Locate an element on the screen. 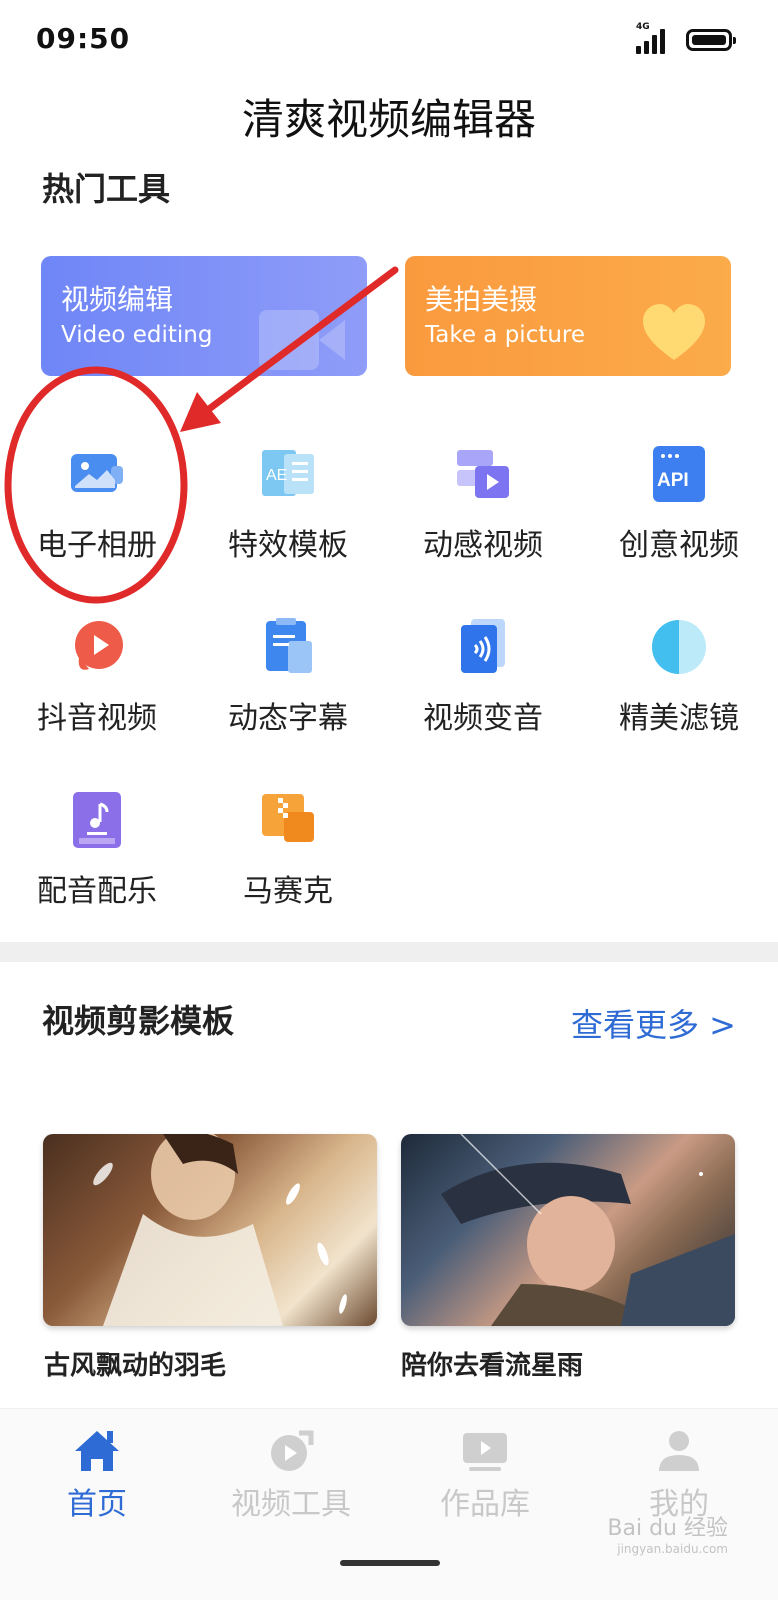 The image size is (778, 1600). tool-motion-video: 动感视频 is located at coordinates (483, 509).